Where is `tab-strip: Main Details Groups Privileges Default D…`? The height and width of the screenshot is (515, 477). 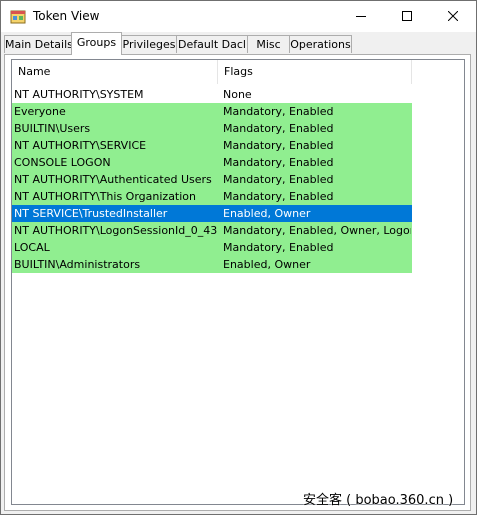
tab-strip: Main Details Groups Privileges Default D… is located at coordinates (238, 43).